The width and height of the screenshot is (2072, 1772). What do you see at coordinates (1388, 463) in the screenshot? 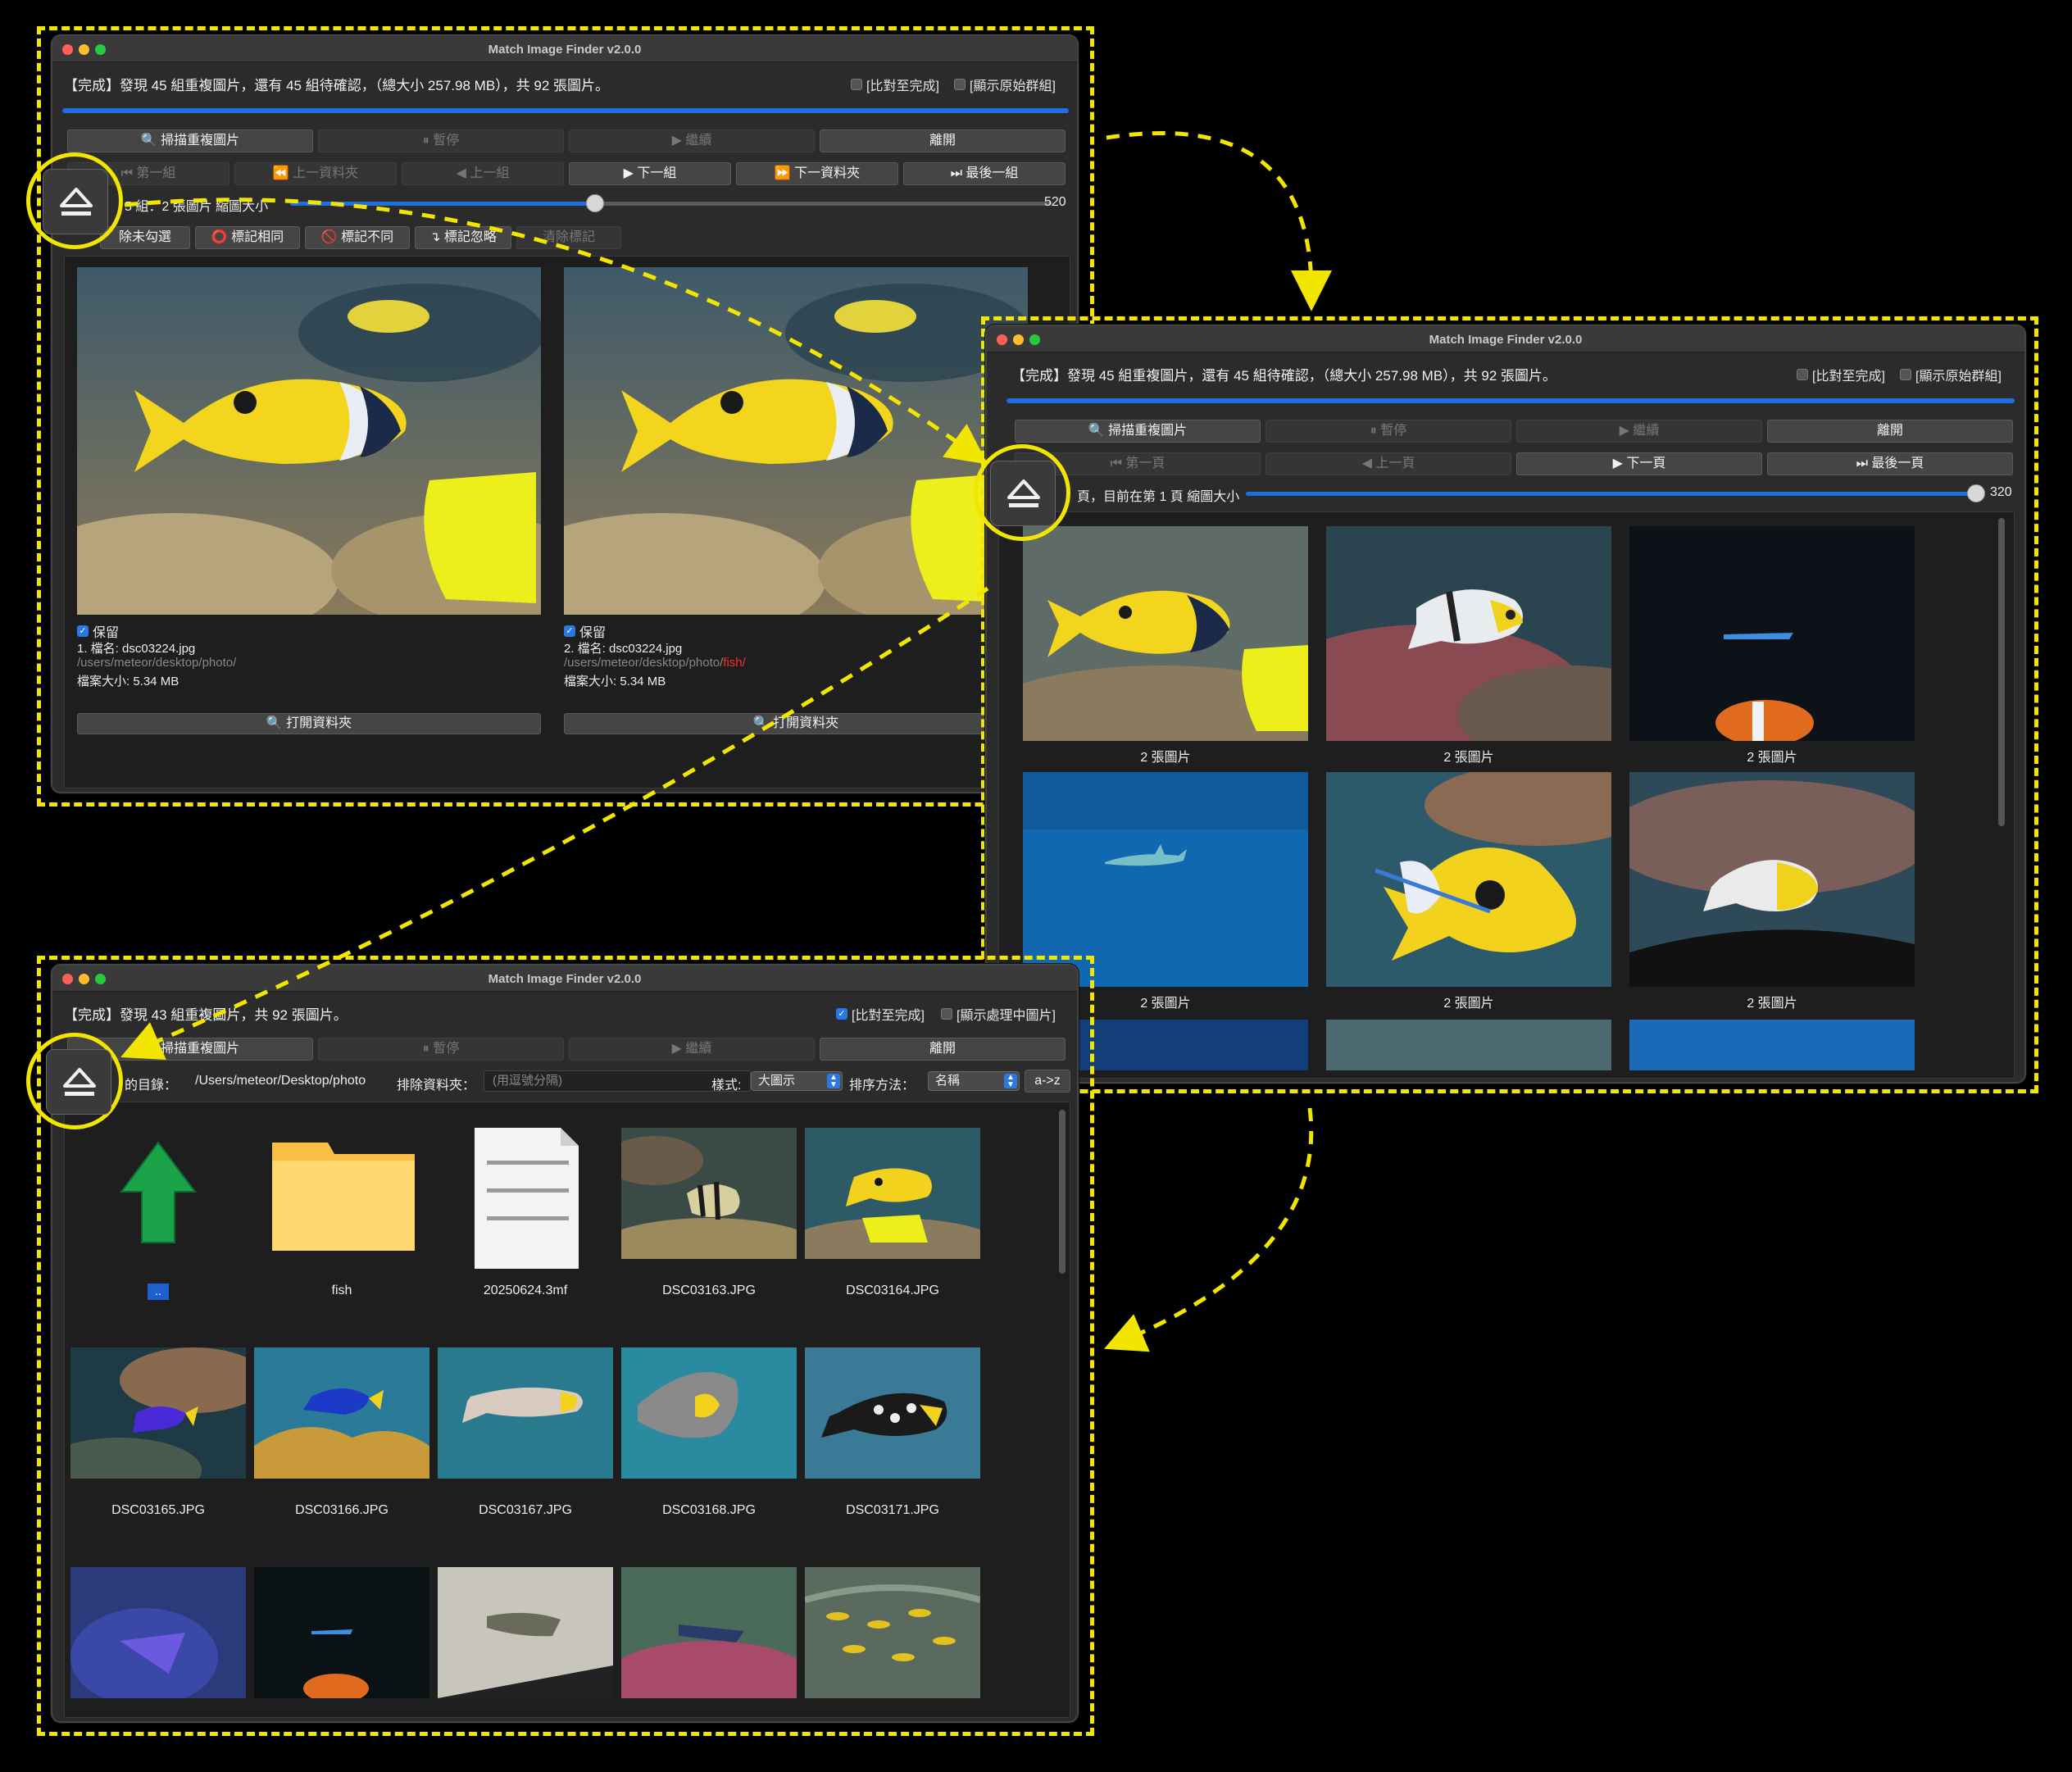
I see `prev-page-button: ◀ 上一頁` at bounding box center [1388, 463].